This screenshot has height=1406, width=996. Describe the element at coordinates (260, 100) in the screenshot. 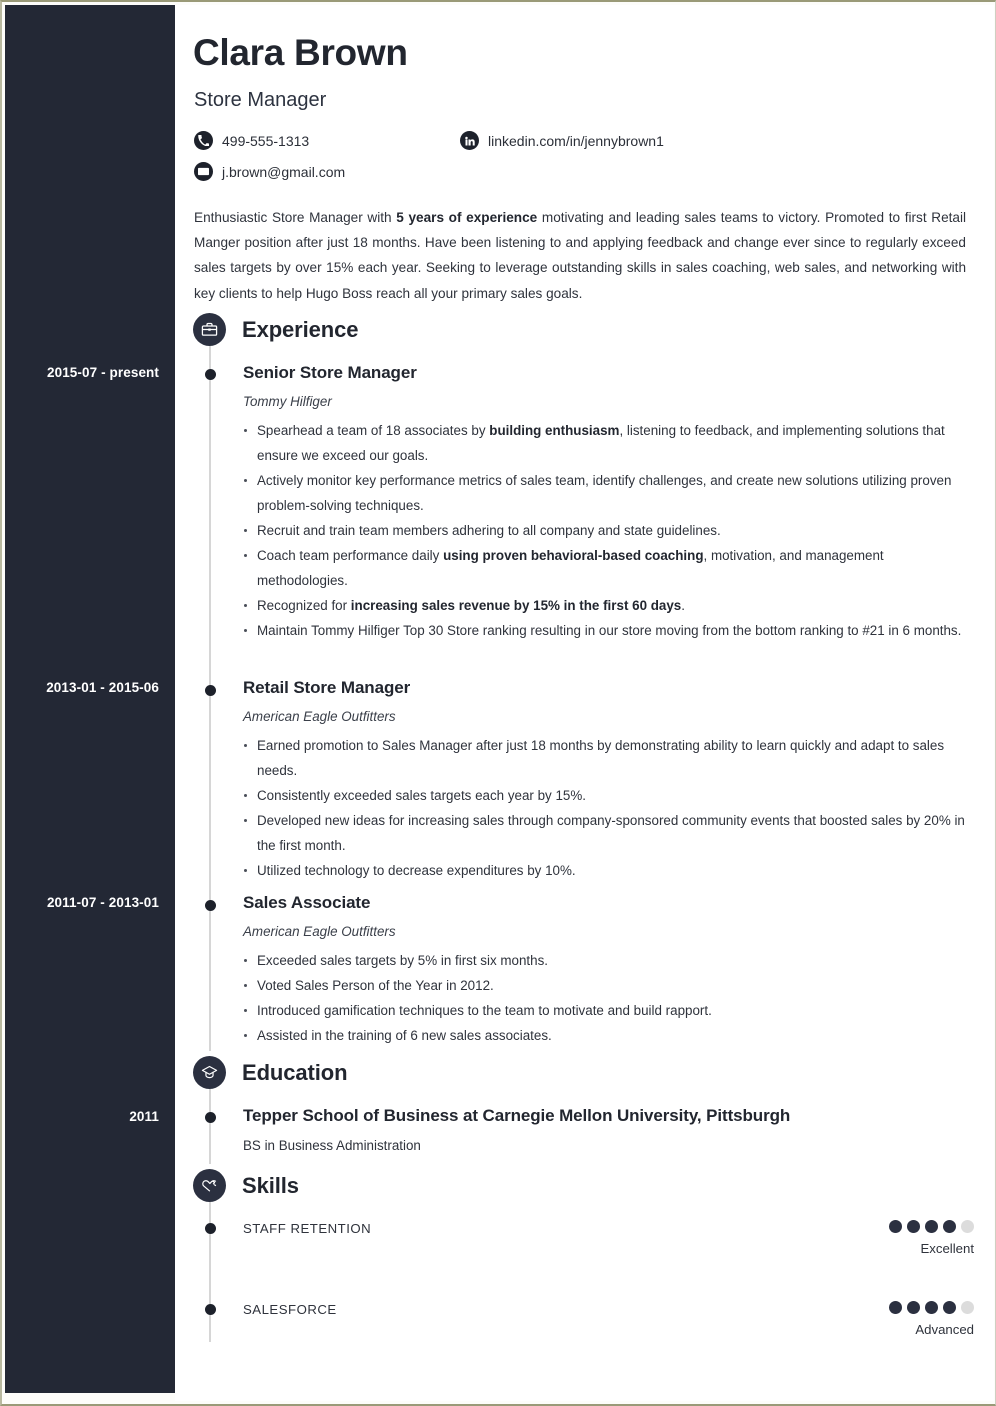

I see `job-title: Store Manager` at that location.